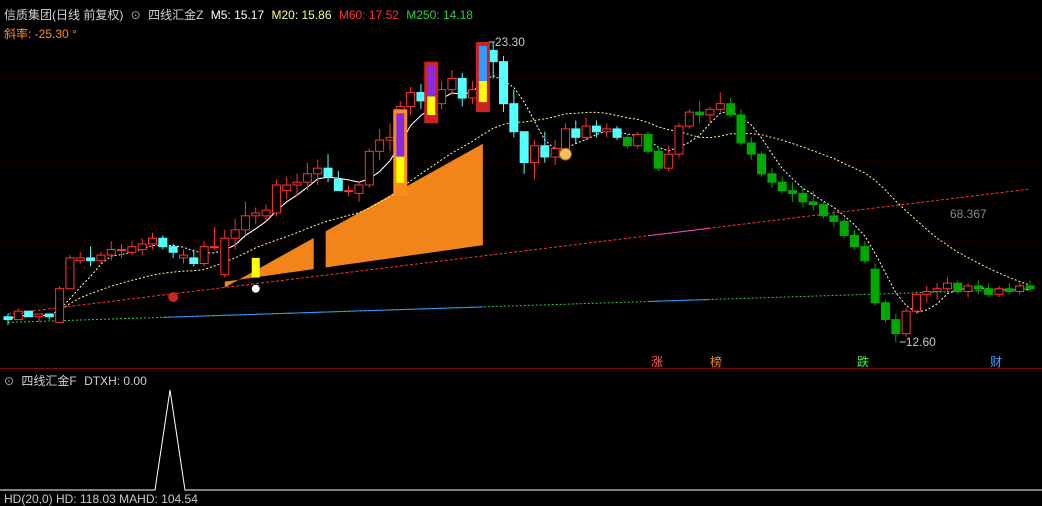 The image size is (1042, 506). Describe the element at coordinates (968, 214) in the screenshot. I see `ma-value-label: 68.367` at that location.